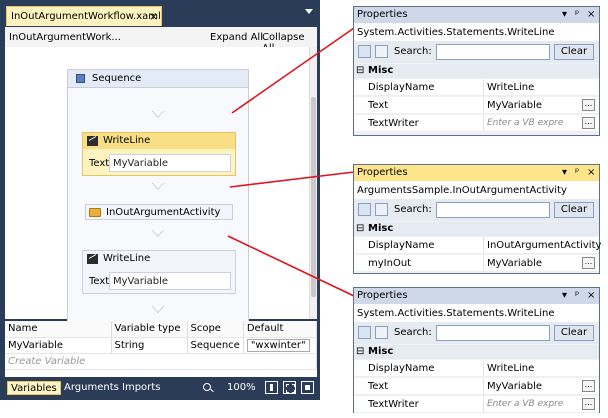  I want to click on properties-panel-1-toolbar: Search: Clear, so click(476, 52).